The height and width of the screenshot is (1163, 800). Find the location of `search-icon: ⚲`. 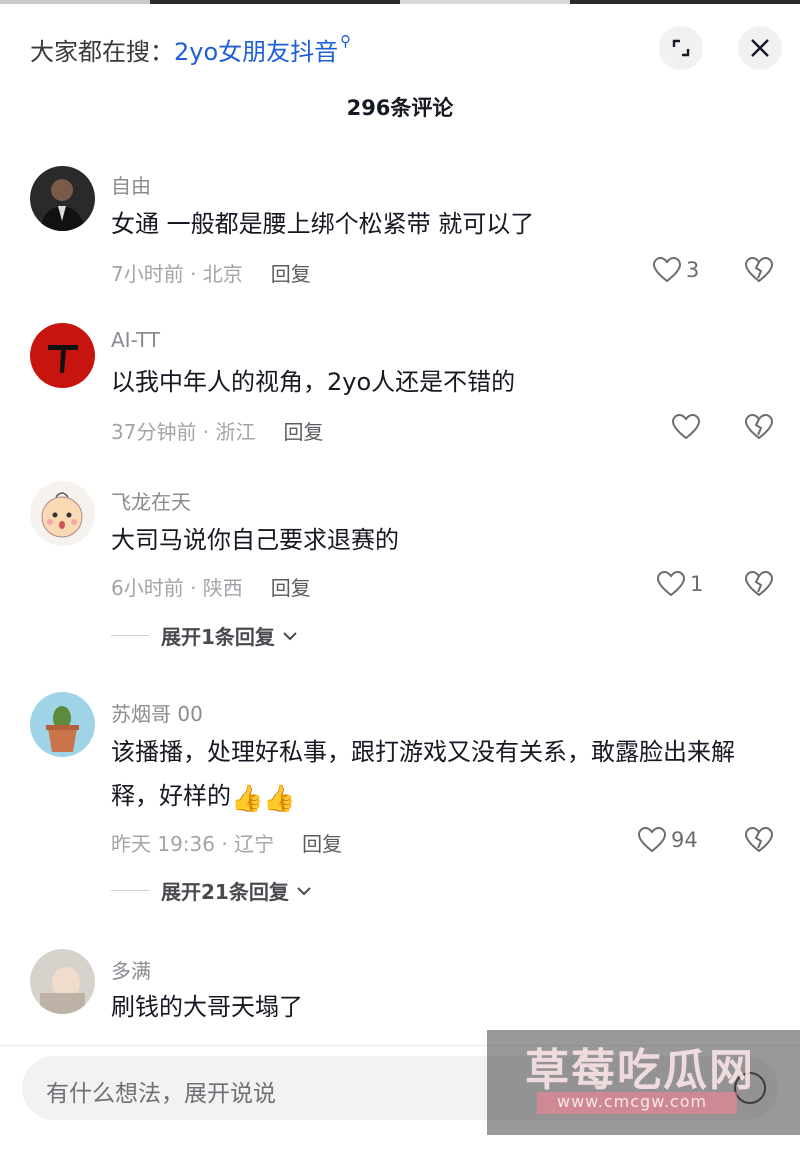

search-icon: ⚲ is located at coordinates (346, 41).